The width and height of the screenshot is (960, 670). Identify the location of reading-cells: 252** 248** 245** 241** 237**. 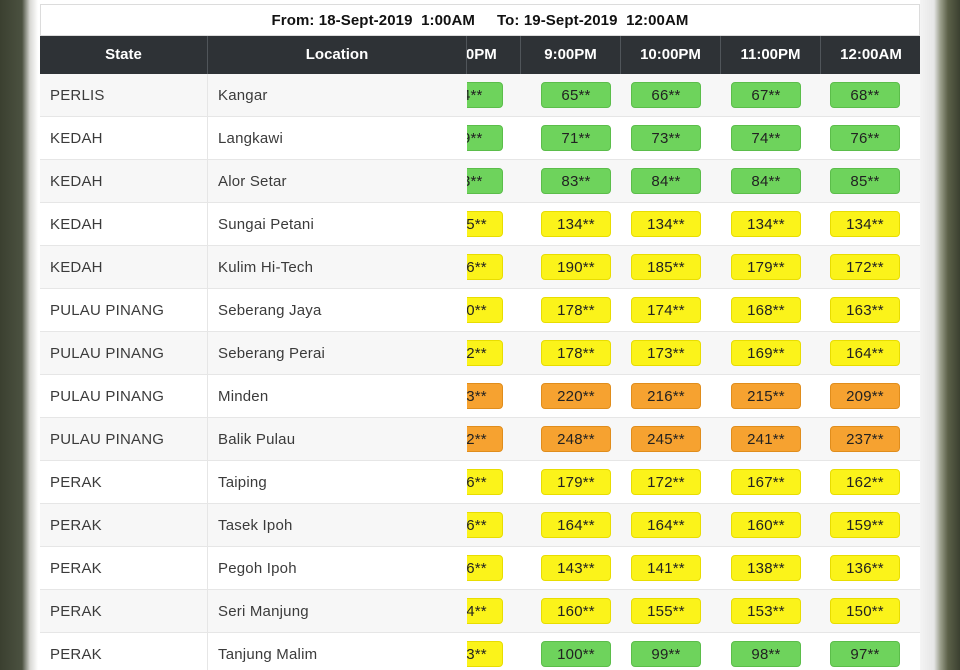
(693, 439).